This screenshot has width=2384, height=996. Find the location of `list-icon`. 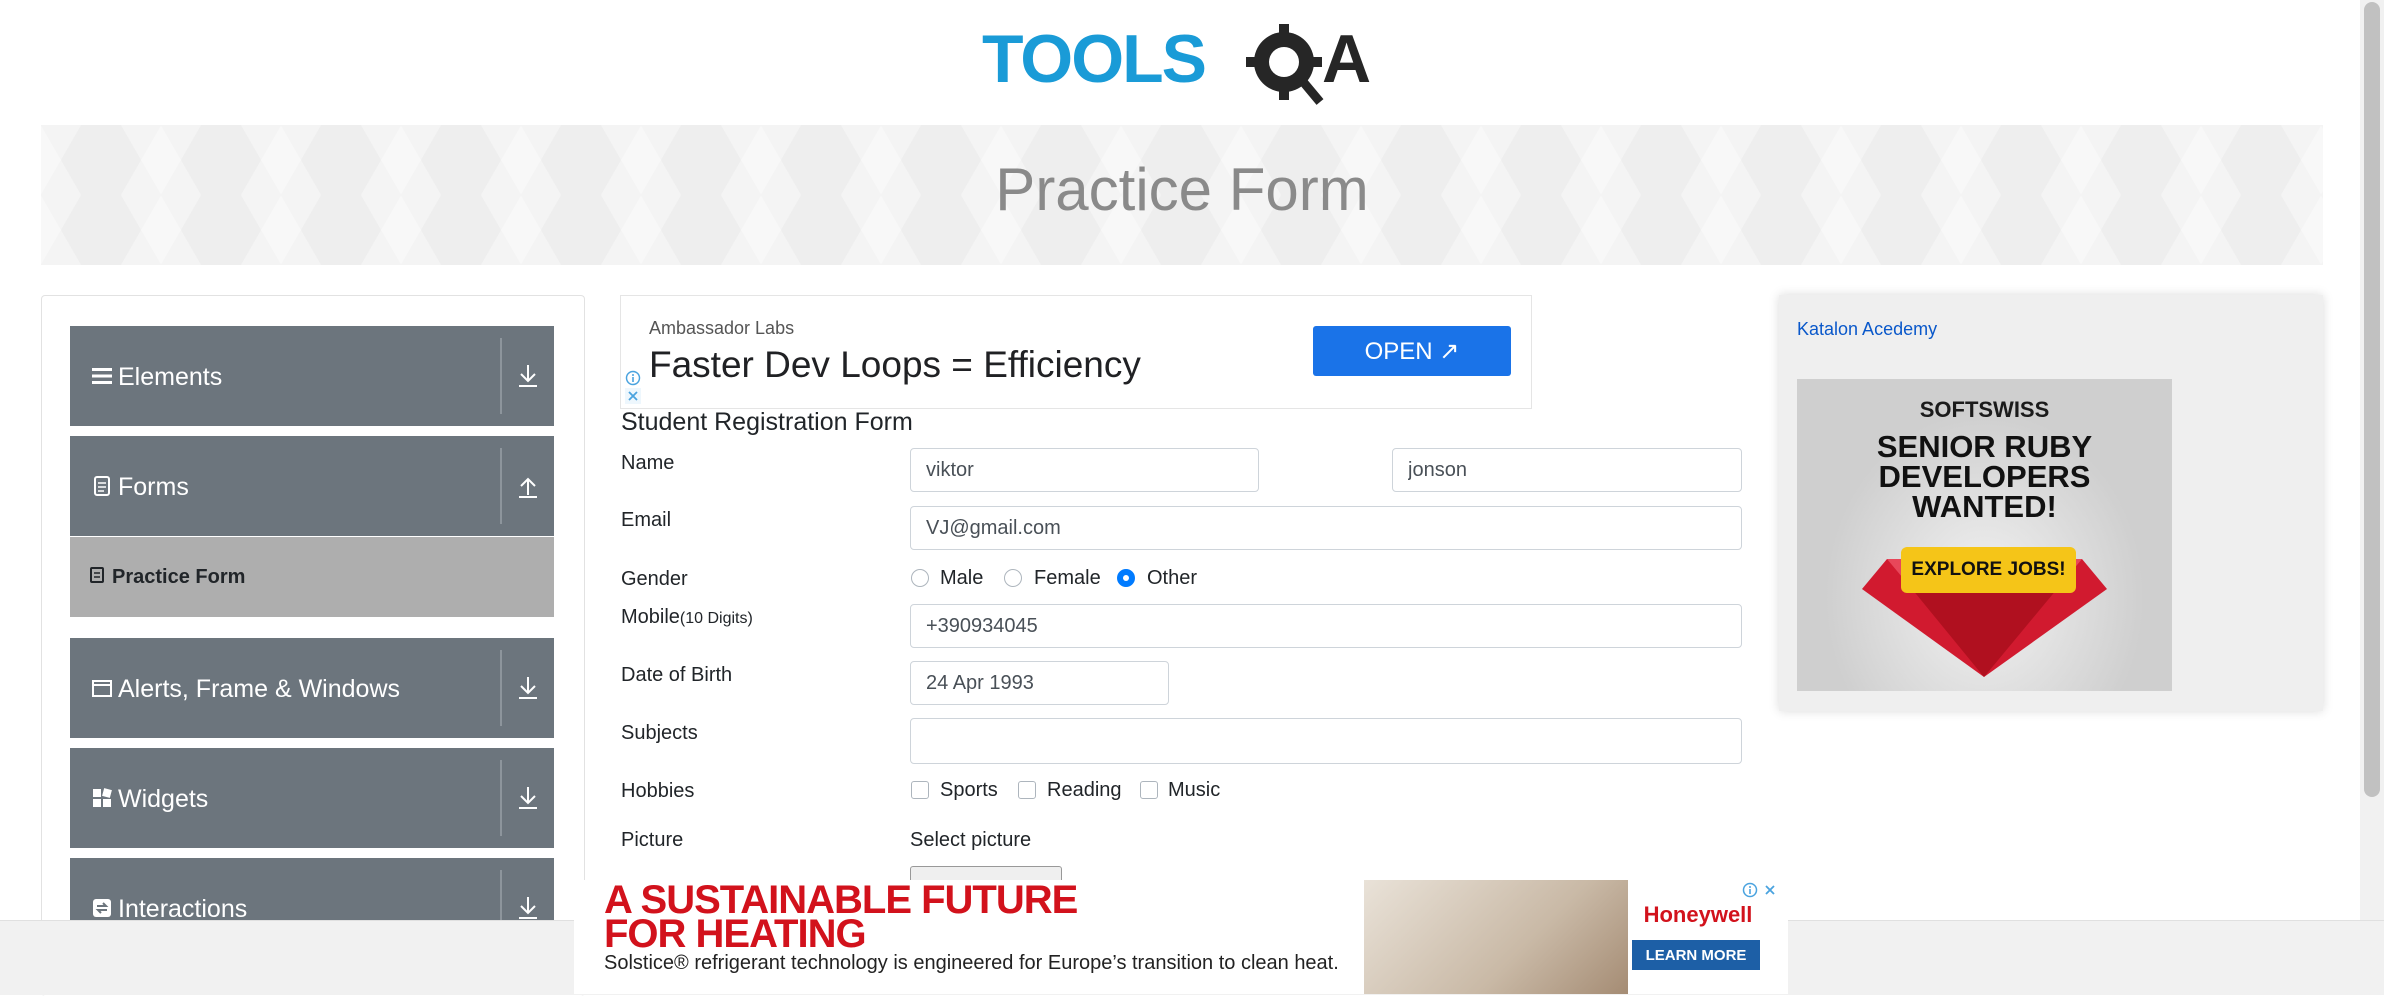

list-icon is located at coordinates (102, 376).